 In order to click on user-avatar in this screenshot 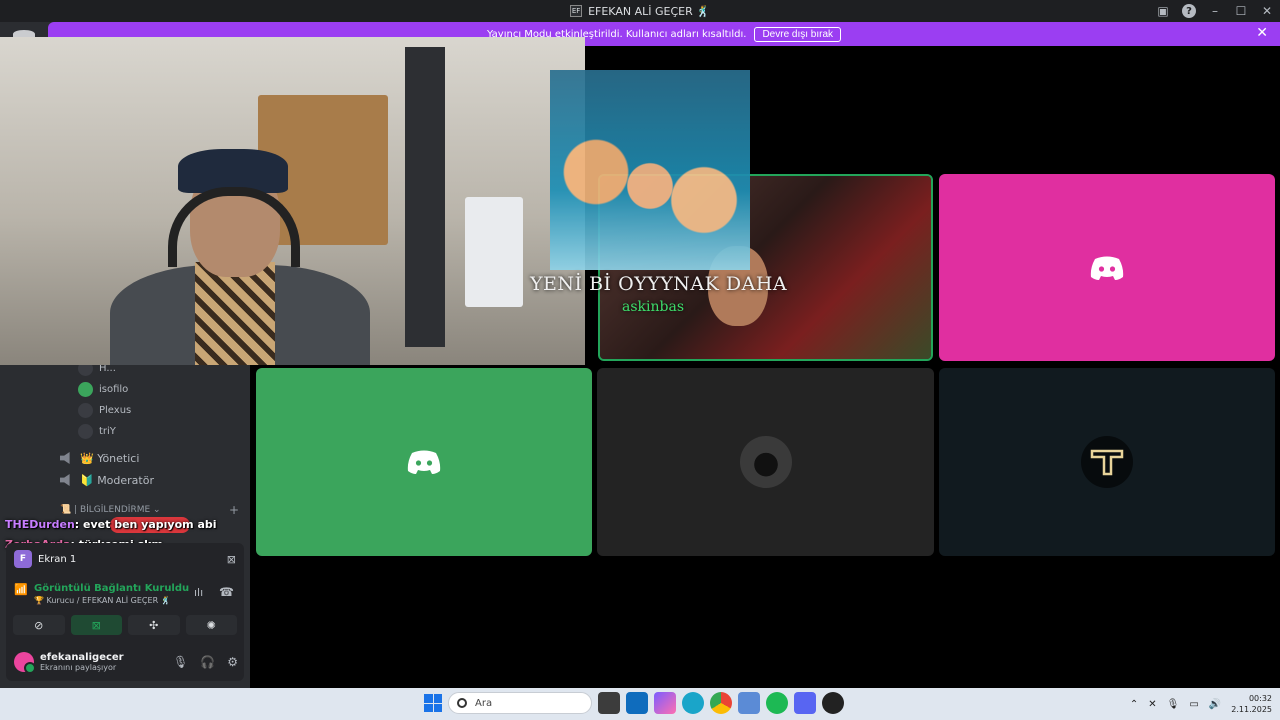, I will do `click(25, 663)`.